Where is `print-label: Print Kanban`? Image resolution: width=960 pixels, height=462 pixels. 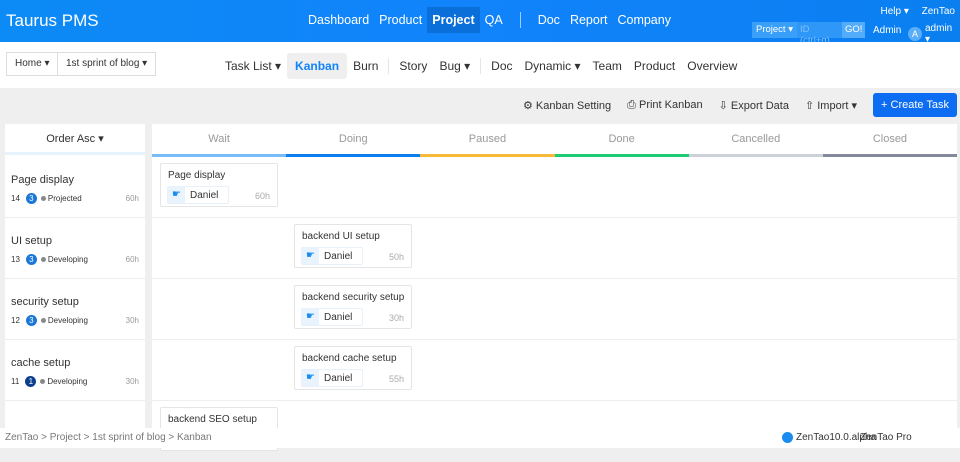 print-label: Print Kanban is located at coordinates (670, 104).